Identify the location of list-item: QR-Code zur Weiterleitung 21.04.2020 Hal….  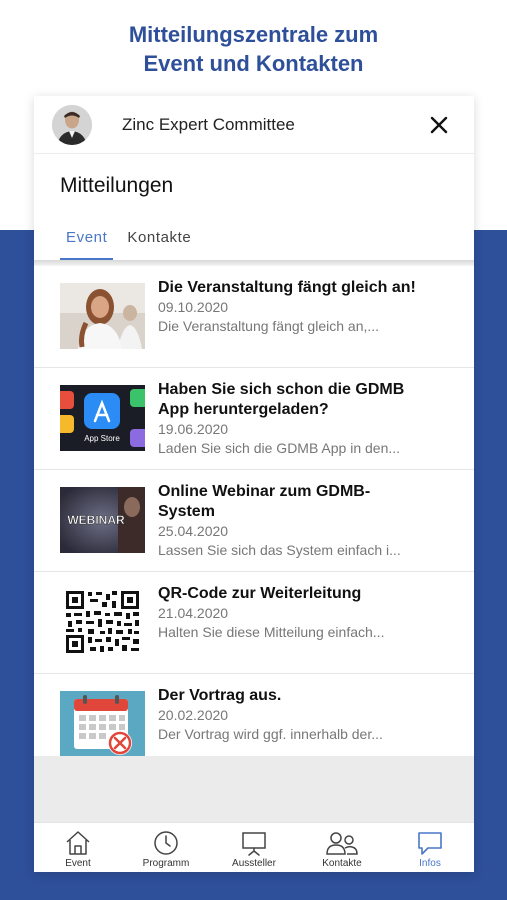
(254, 623).